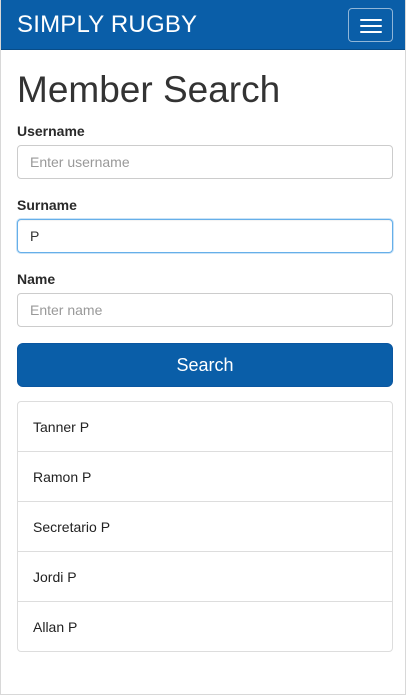 The height and width of the screenshot is (695, 406). What do you see at coordinates (370, 25) in the screenshot?
I see `menu-toggle-button` at bounding box center [370, 25].